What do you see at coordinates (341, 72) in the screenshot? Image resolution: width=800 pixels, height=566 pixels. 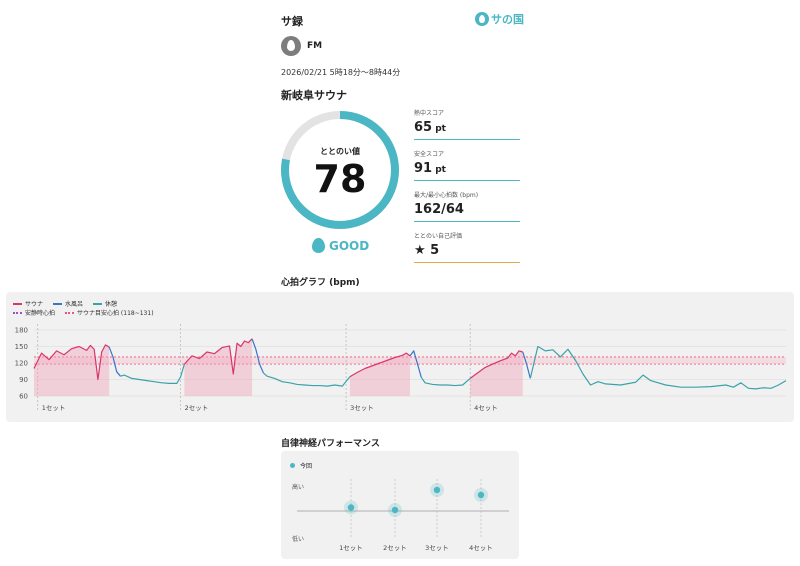 I see `session-datetime: 2026/02/21 5時18分〜8時44分` at bounding box center [341, 72].